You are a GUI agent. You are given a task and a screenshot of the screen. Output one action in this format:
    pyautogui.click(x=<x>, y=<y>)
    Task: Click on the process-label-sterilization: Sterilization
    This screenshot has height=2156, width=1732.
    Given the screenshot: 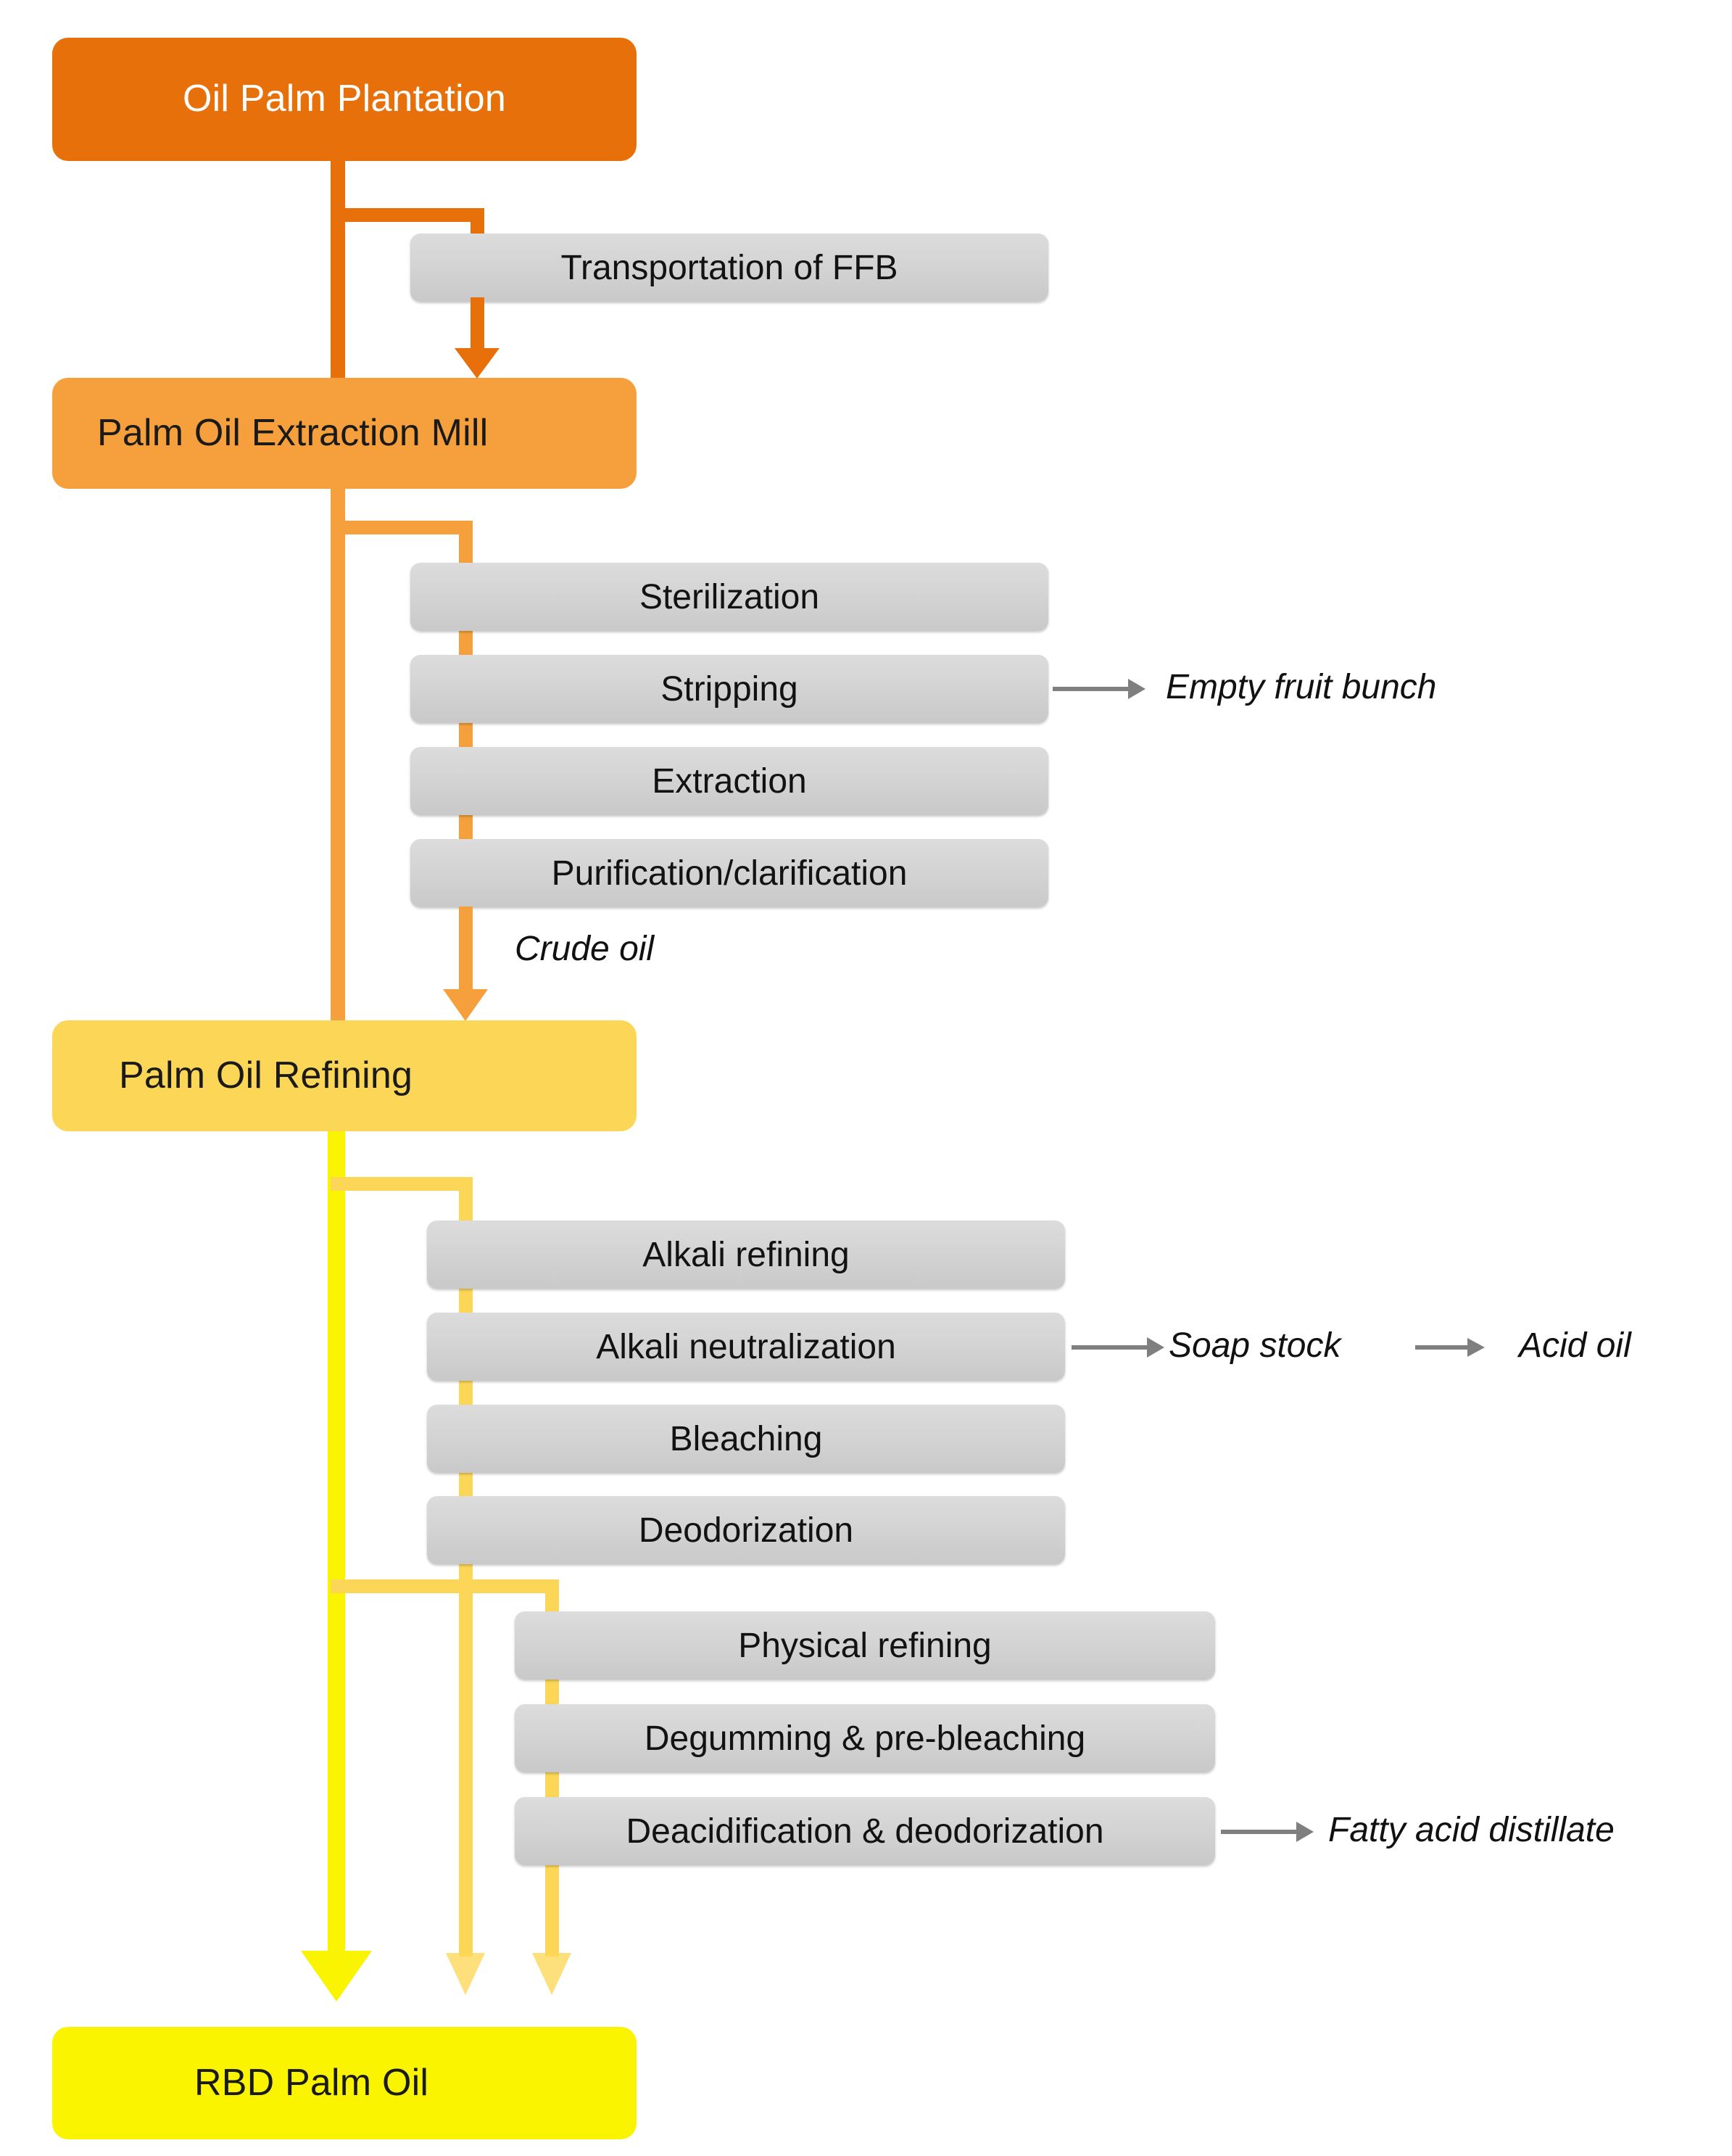 What is the action you would take?
    pyautogui.click(x=729, y=596)
    